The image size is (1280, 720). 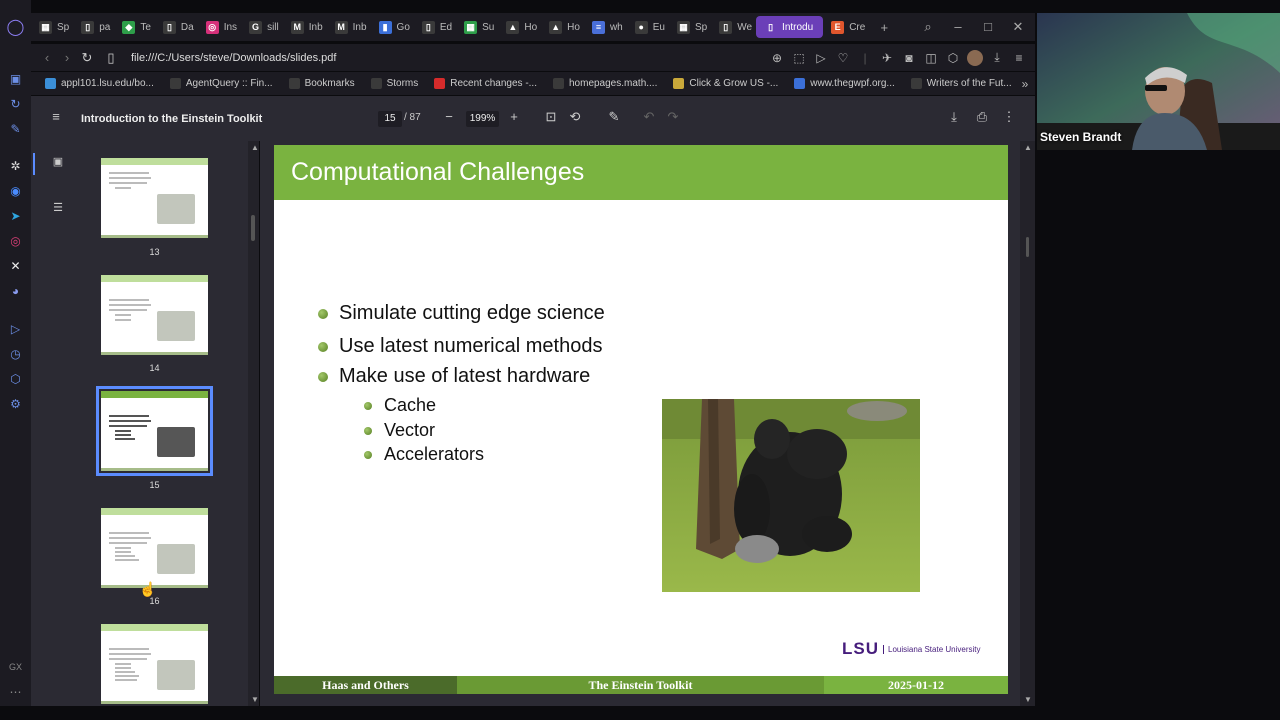 What do you see at coordinates (733, 27) in the screenshot?
I see `tab-16: ▯ We` at bounding box center [733, 27].